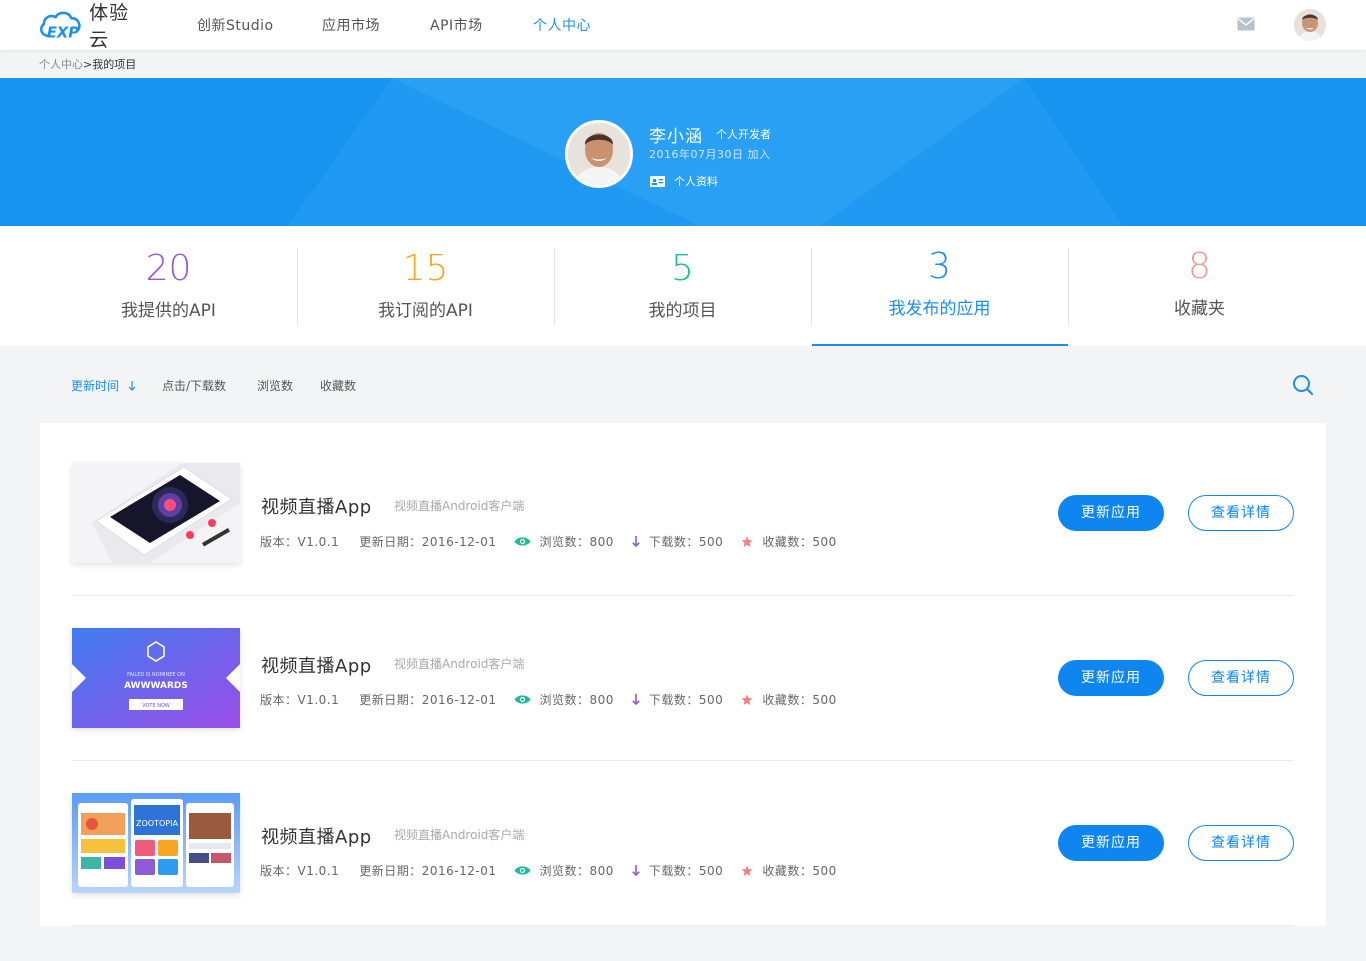 The image size is (1366, 961). What do you see at coordinates (657, 181) in the screenshot?
I see `id-card-icon` at bounding box center [657, 181].